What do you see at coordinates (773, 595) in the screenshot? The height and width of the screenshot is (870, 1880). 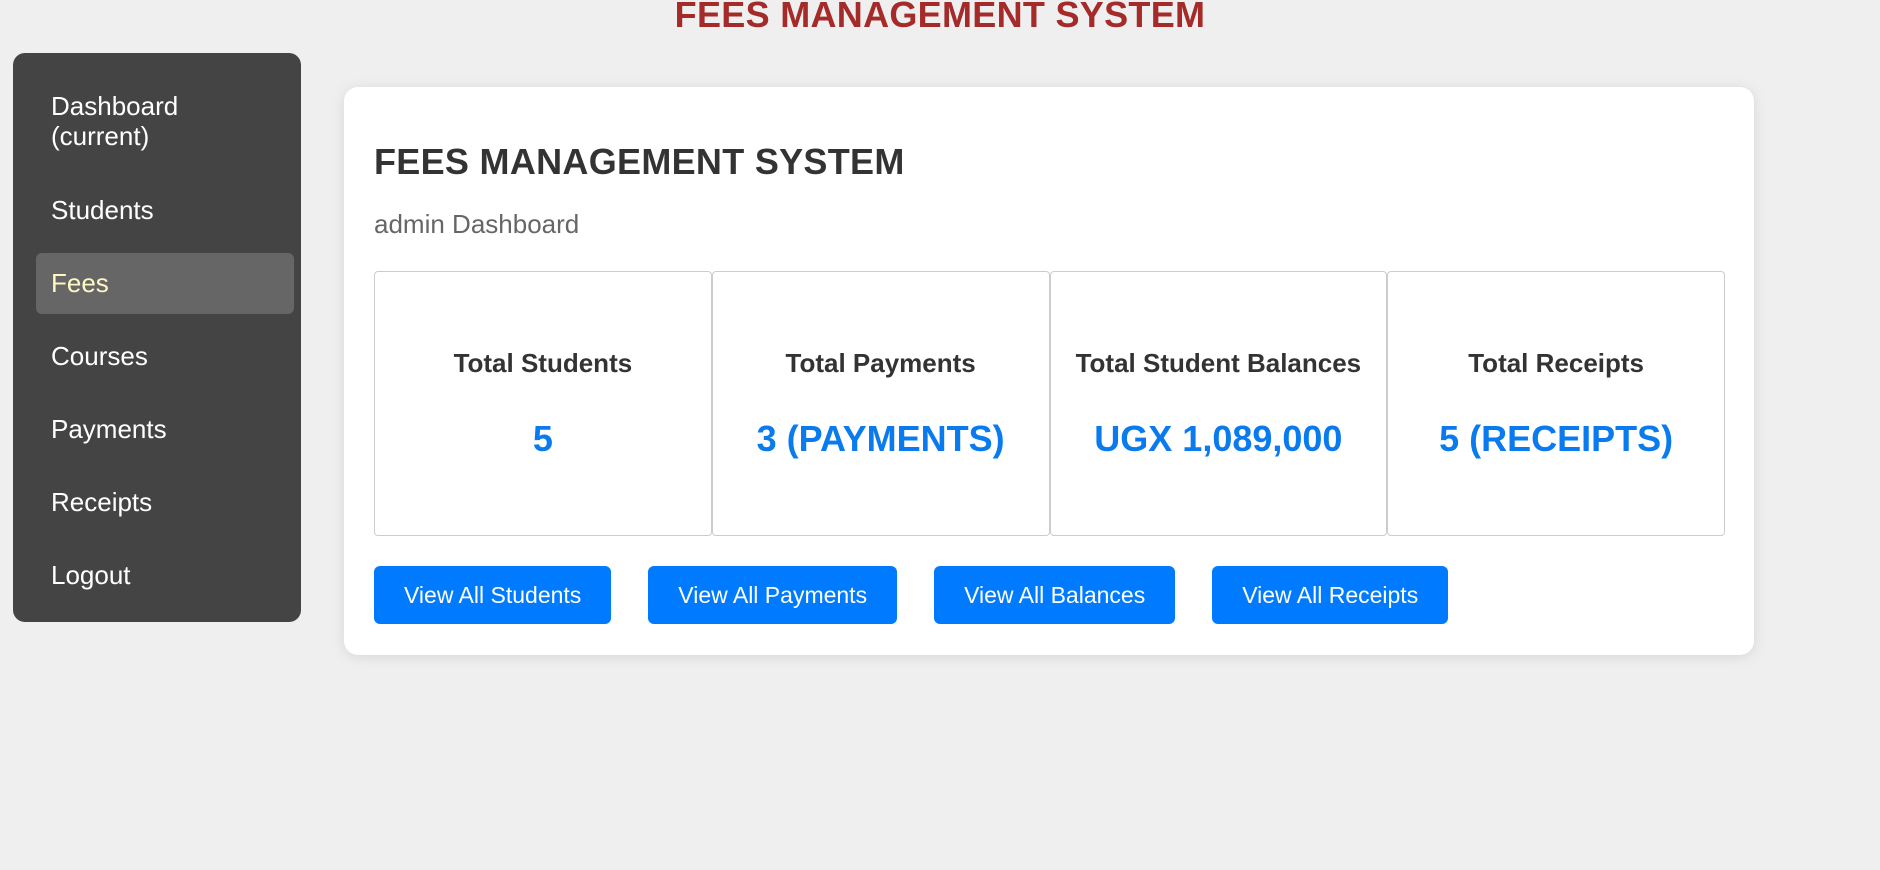 I see `view-all-payments-button: View All Payments` at bounding box center [773, 595].